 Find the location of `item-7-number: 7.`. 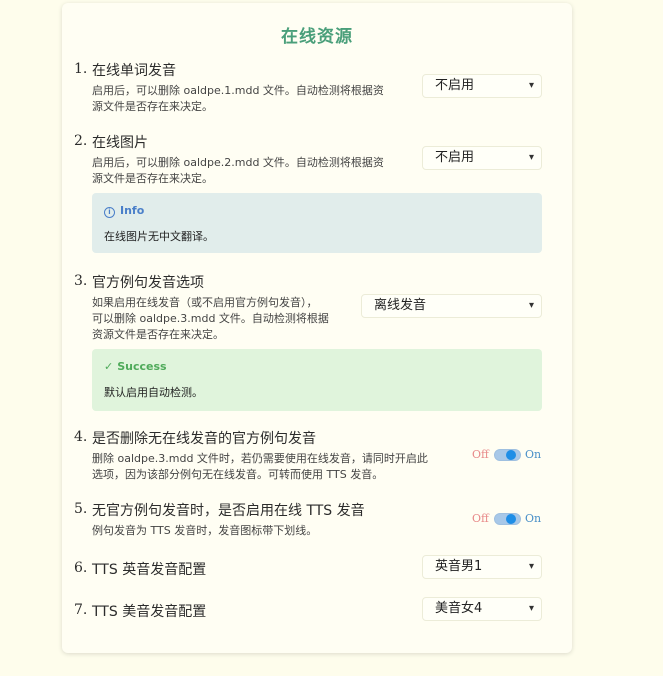

item-7-number: 7. is located at coordinates (81, 610).